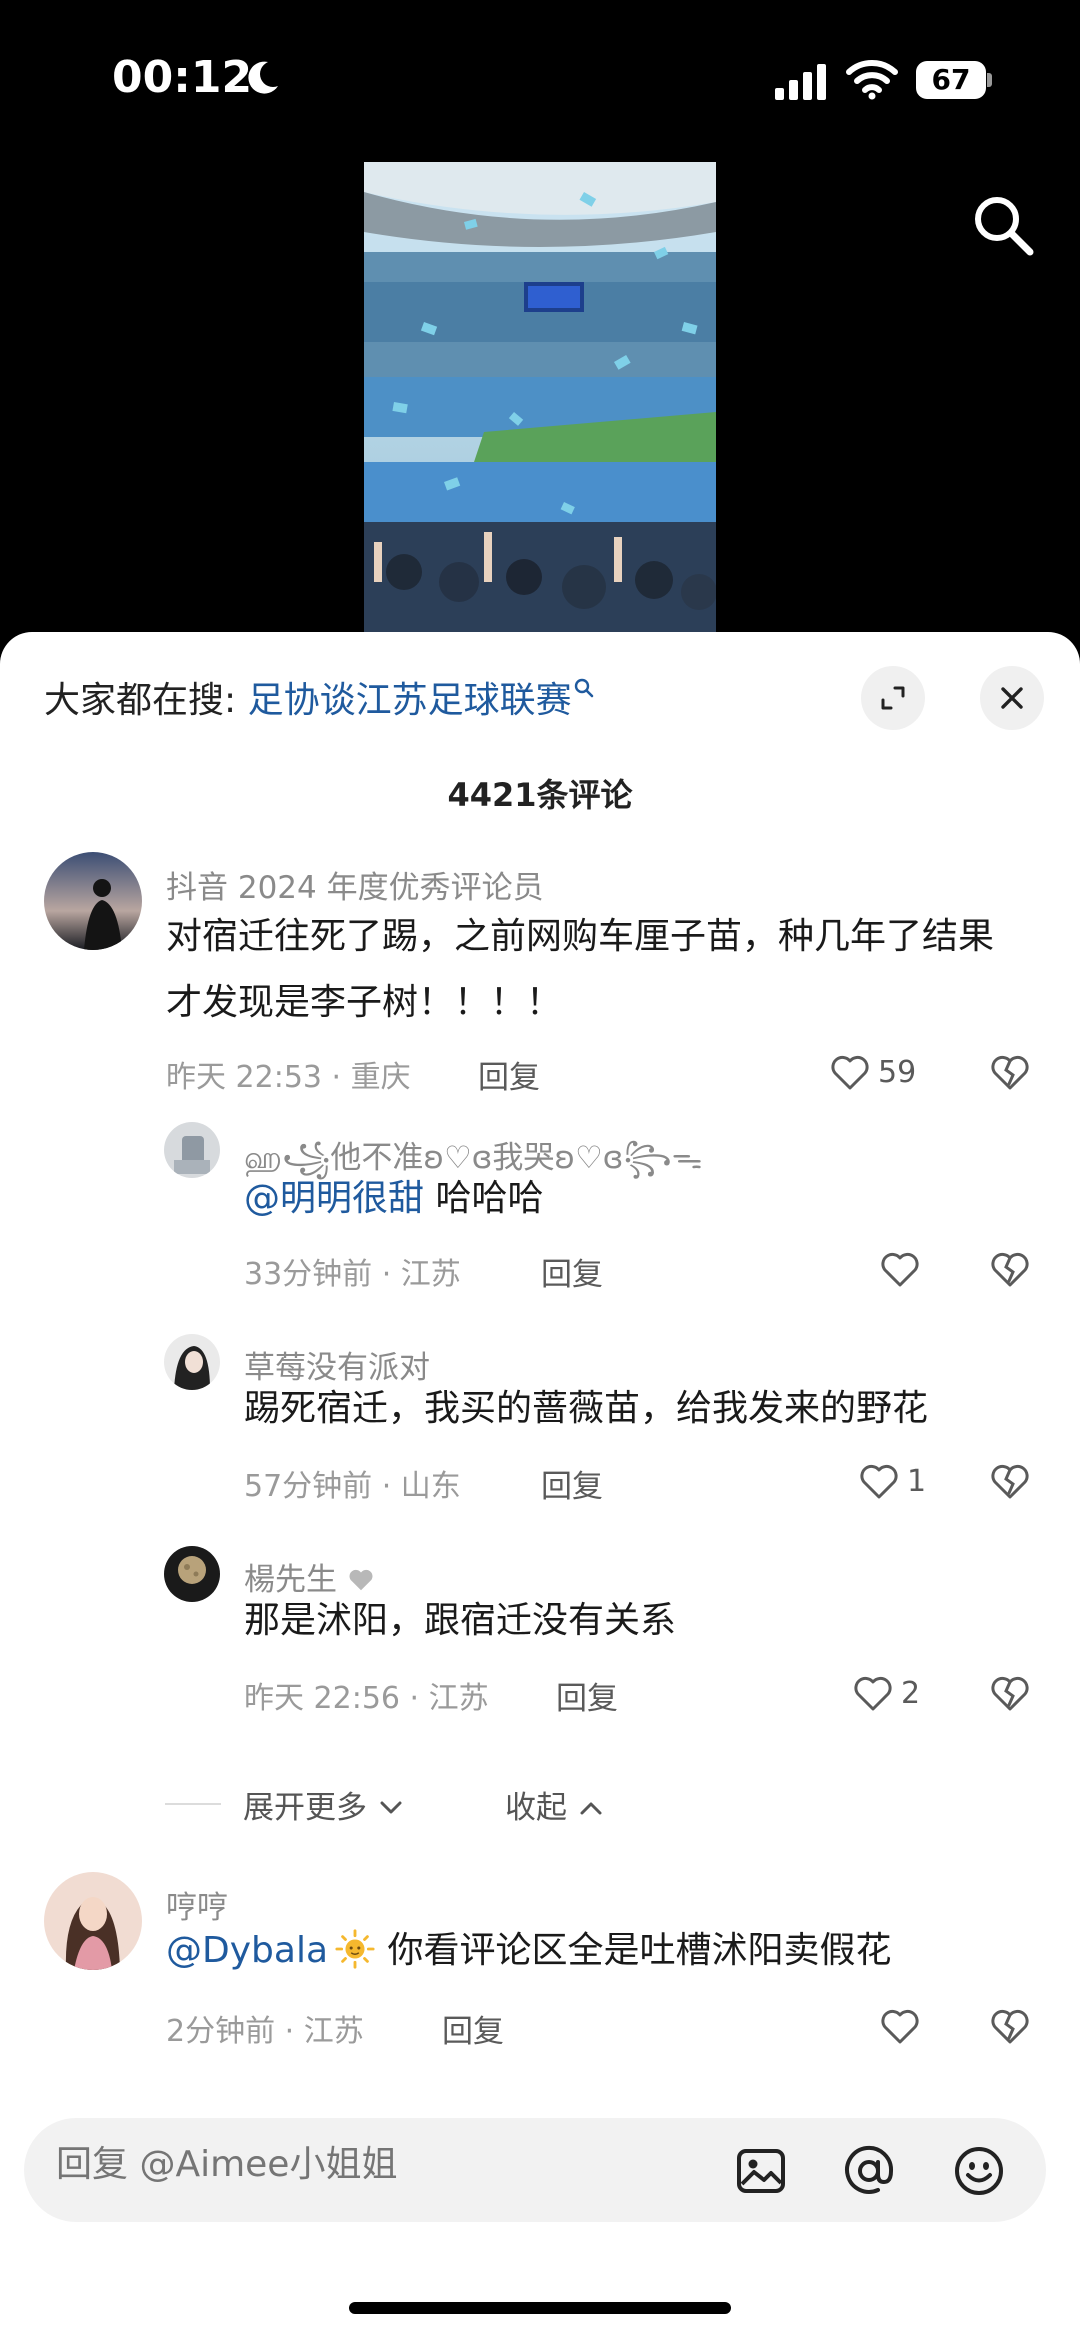  Describe the element at coordinates (146, 700) in the screenshot. I see `trending-search-label: 大家都在搜:` at that location.